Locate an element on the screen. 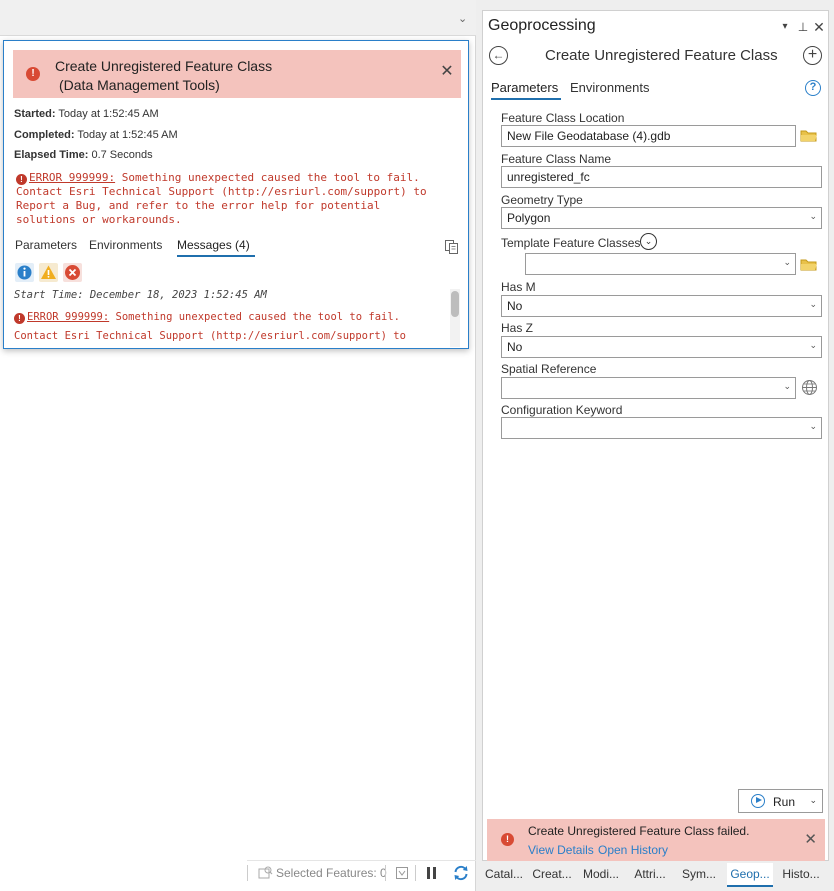  help-icon: ? is located at coordinates (813, 88).